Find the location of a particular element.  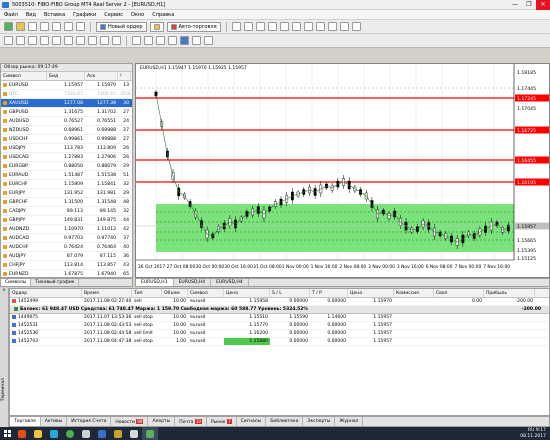

taskbar-app-mt4 is located at coordinates (150, 433).